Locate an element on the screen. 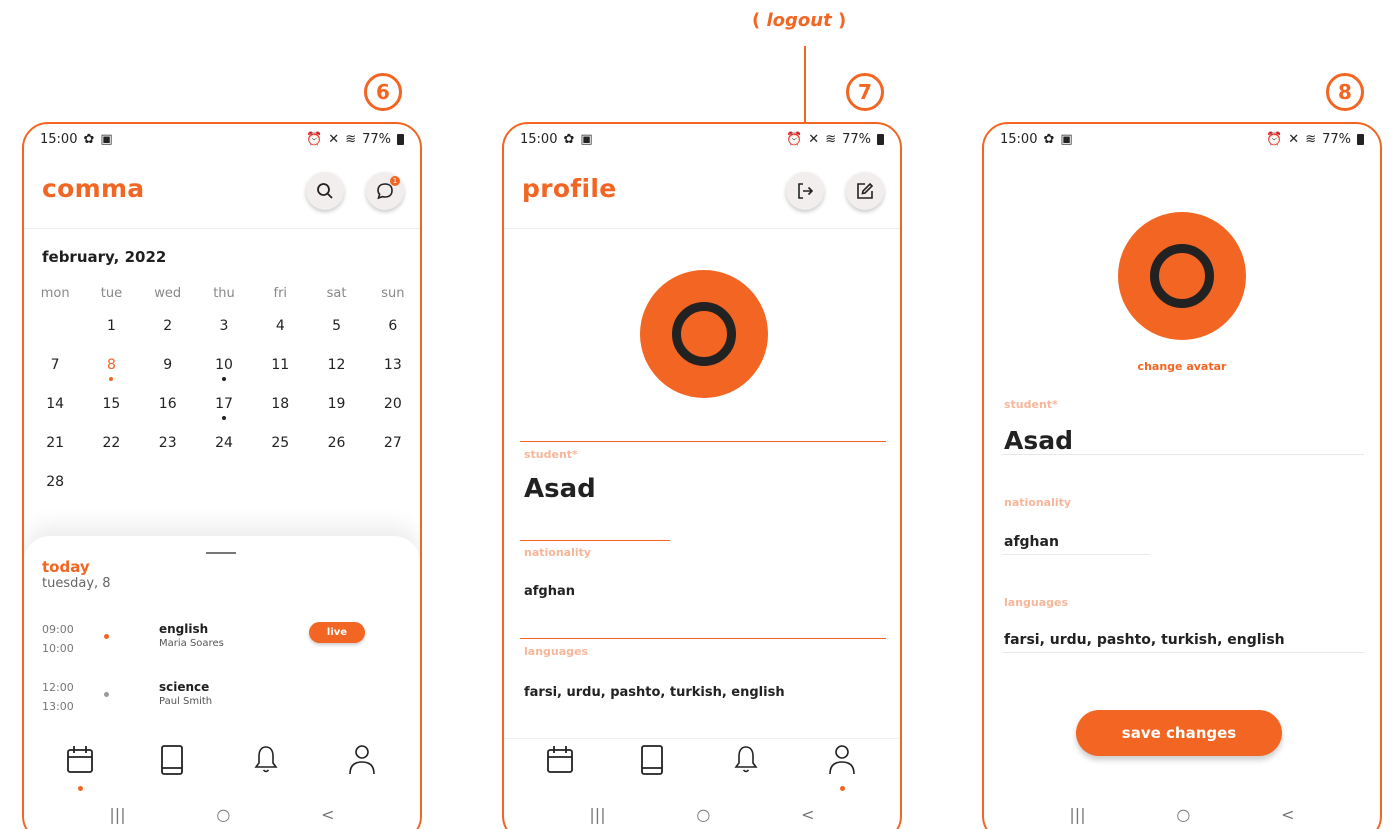 The width and height of the screenshot is (1397, 829). day-cell: 14 is located at coordinates (55, 415).